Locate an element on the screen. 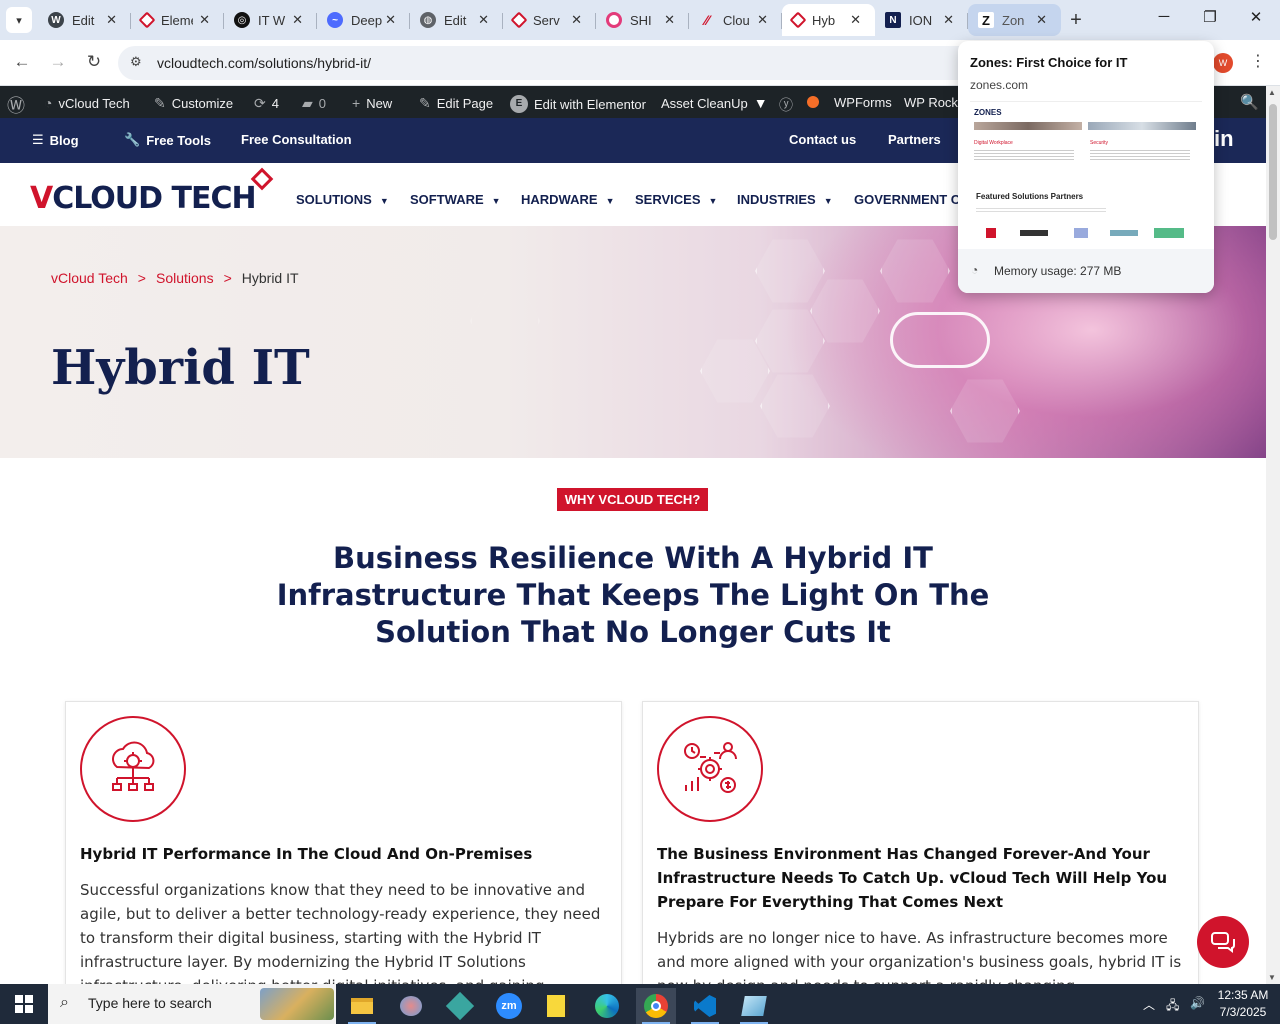 This screenshot has height=1024, width=1280. wp-asset-cleanup-link: Asset CleanUp ▼ is located at coordinates (714, 103).